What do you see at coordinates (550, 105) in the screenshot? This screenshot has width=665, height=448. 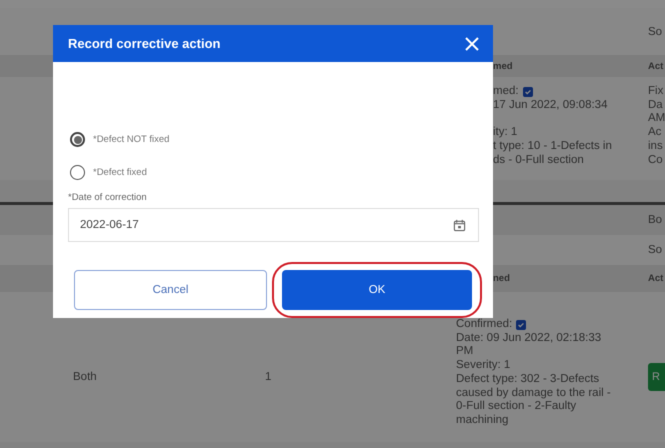 I see `defect-detail: 17 Jun 2022, 09:08:34` at bounding box center [550, 105].